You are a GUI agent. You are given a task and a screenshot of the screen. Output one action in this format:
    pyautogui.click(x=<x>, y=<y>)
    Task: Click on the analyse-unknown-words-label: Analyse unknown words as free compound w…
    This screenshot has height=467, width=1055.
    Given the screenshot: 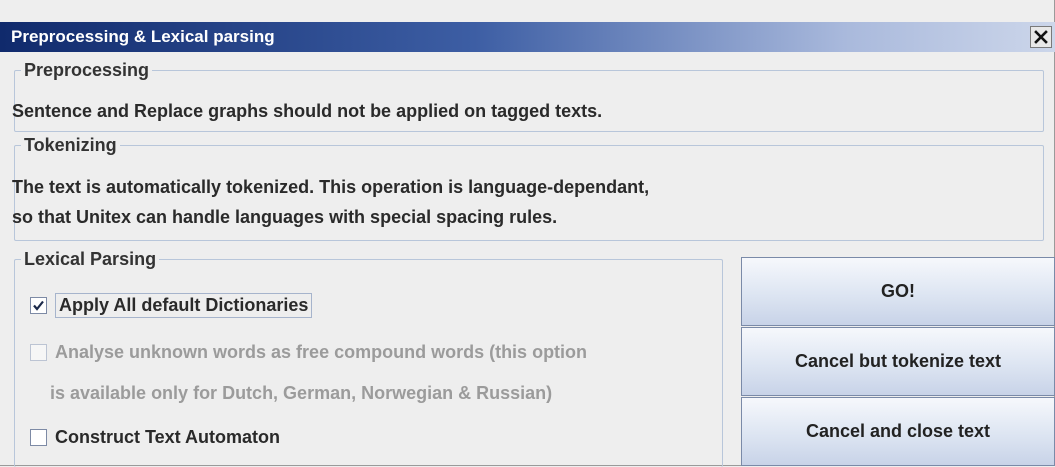 What is the action you would take?
    pyautogui.click(x=321, y=352)
    